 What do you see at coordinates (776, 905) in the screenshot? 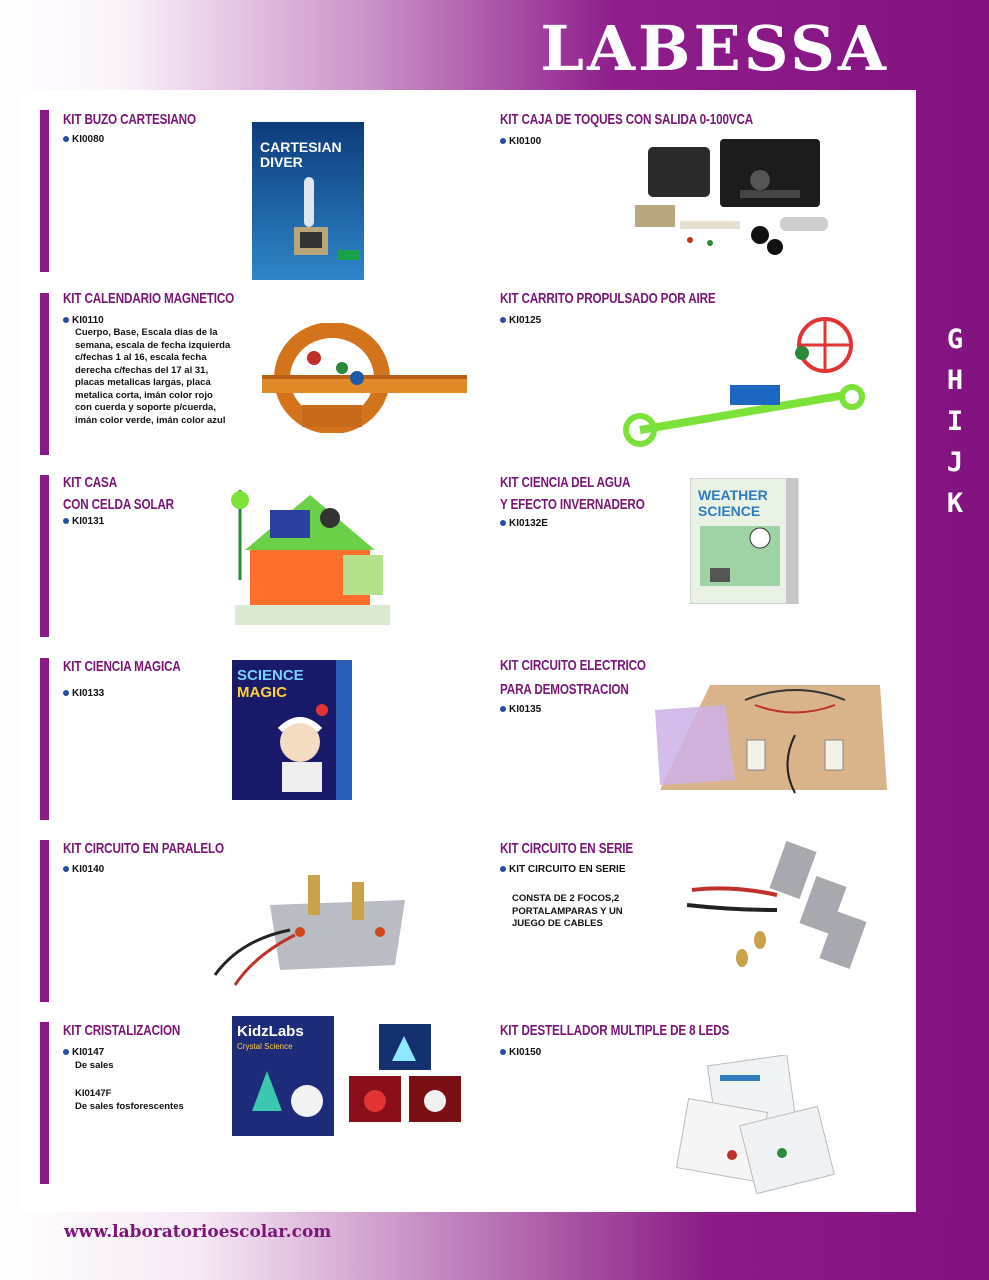
I see `series-circuit-image` at bounding box center [776, 905].